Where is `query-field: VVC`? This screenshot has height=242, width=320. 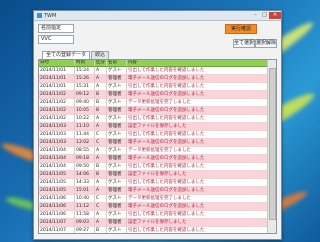
query-field: VVC is located at coordinates (56, 39).